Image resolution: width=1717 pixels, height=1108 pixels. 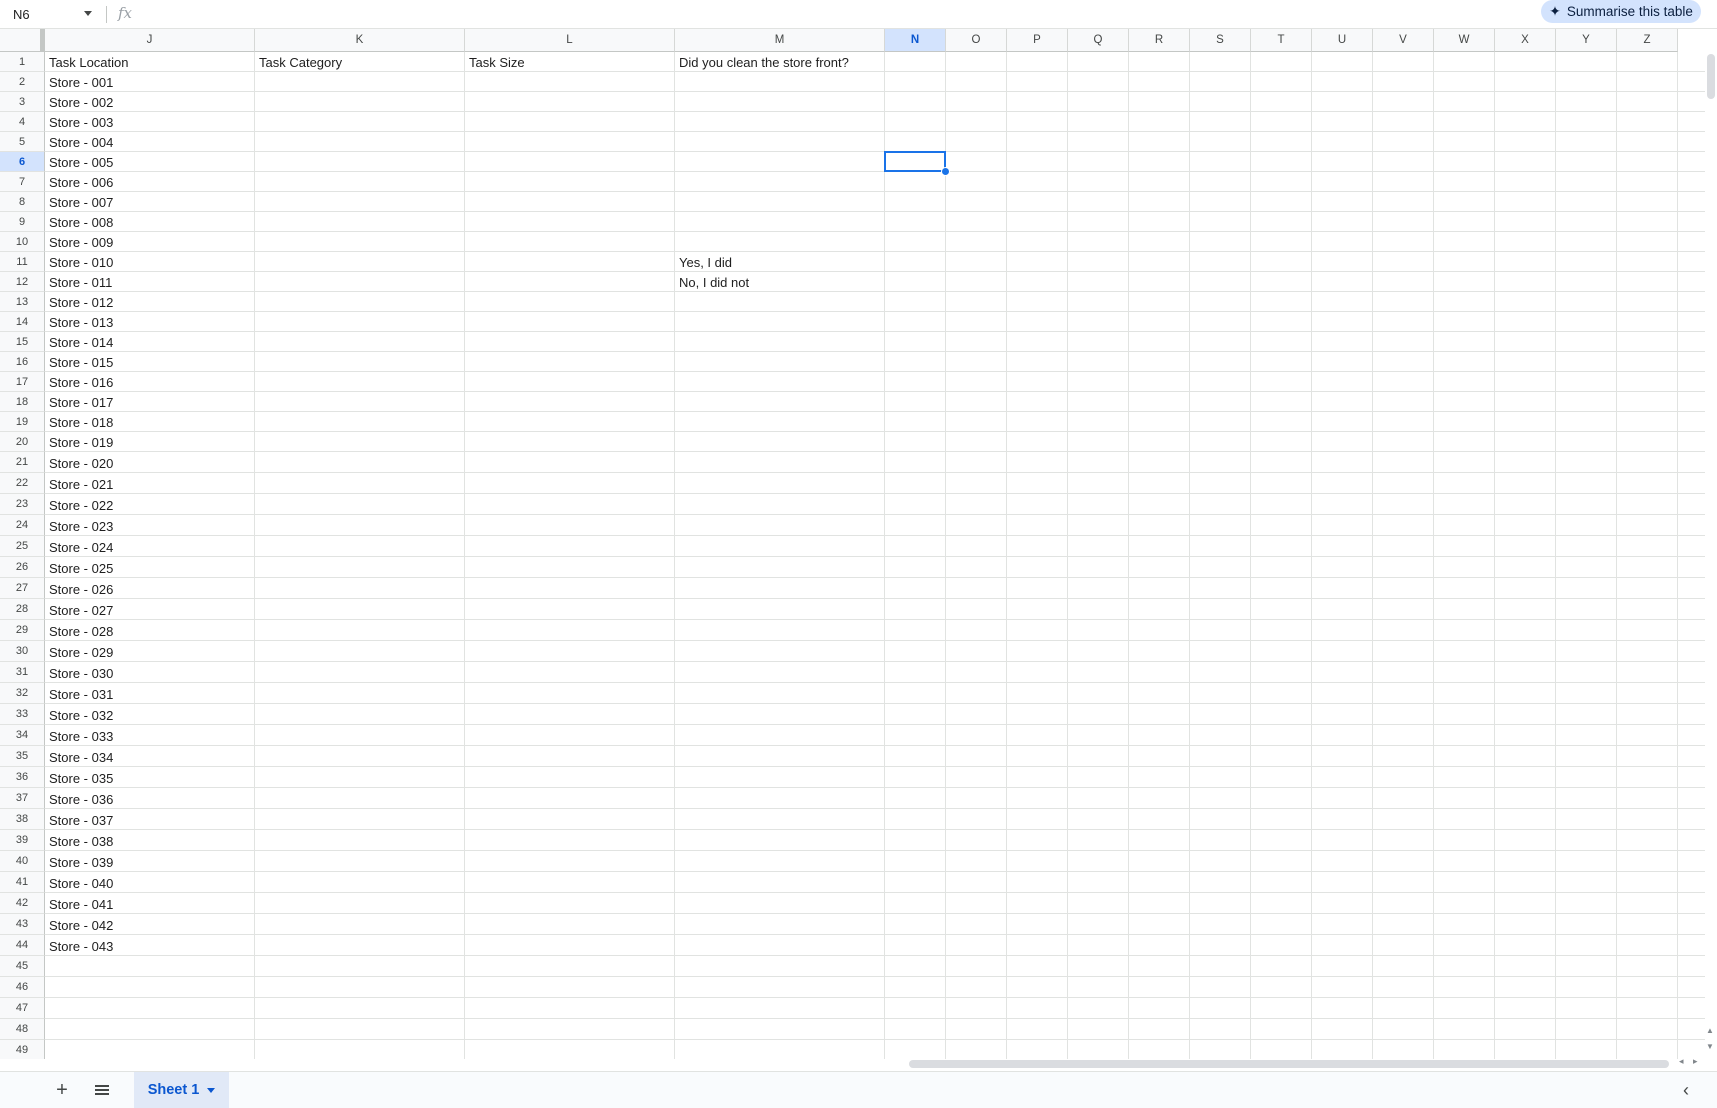 I want to click on cell-L3, so click(x=570, y=102).